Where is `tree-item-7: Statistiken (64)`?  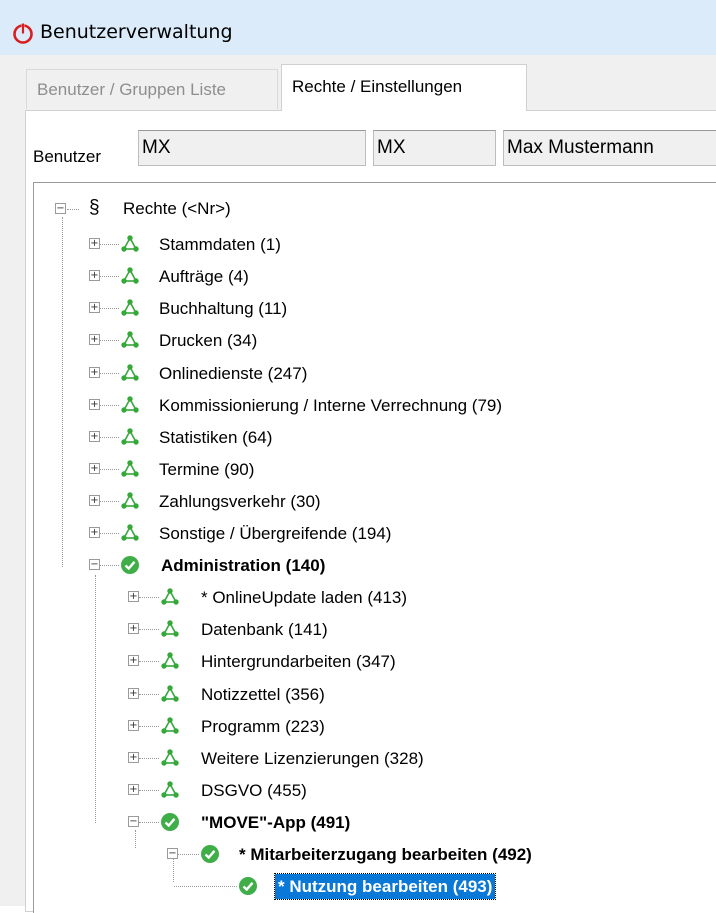
tree-item-7: Statistiken (64) is located at coordinates (215, 437).